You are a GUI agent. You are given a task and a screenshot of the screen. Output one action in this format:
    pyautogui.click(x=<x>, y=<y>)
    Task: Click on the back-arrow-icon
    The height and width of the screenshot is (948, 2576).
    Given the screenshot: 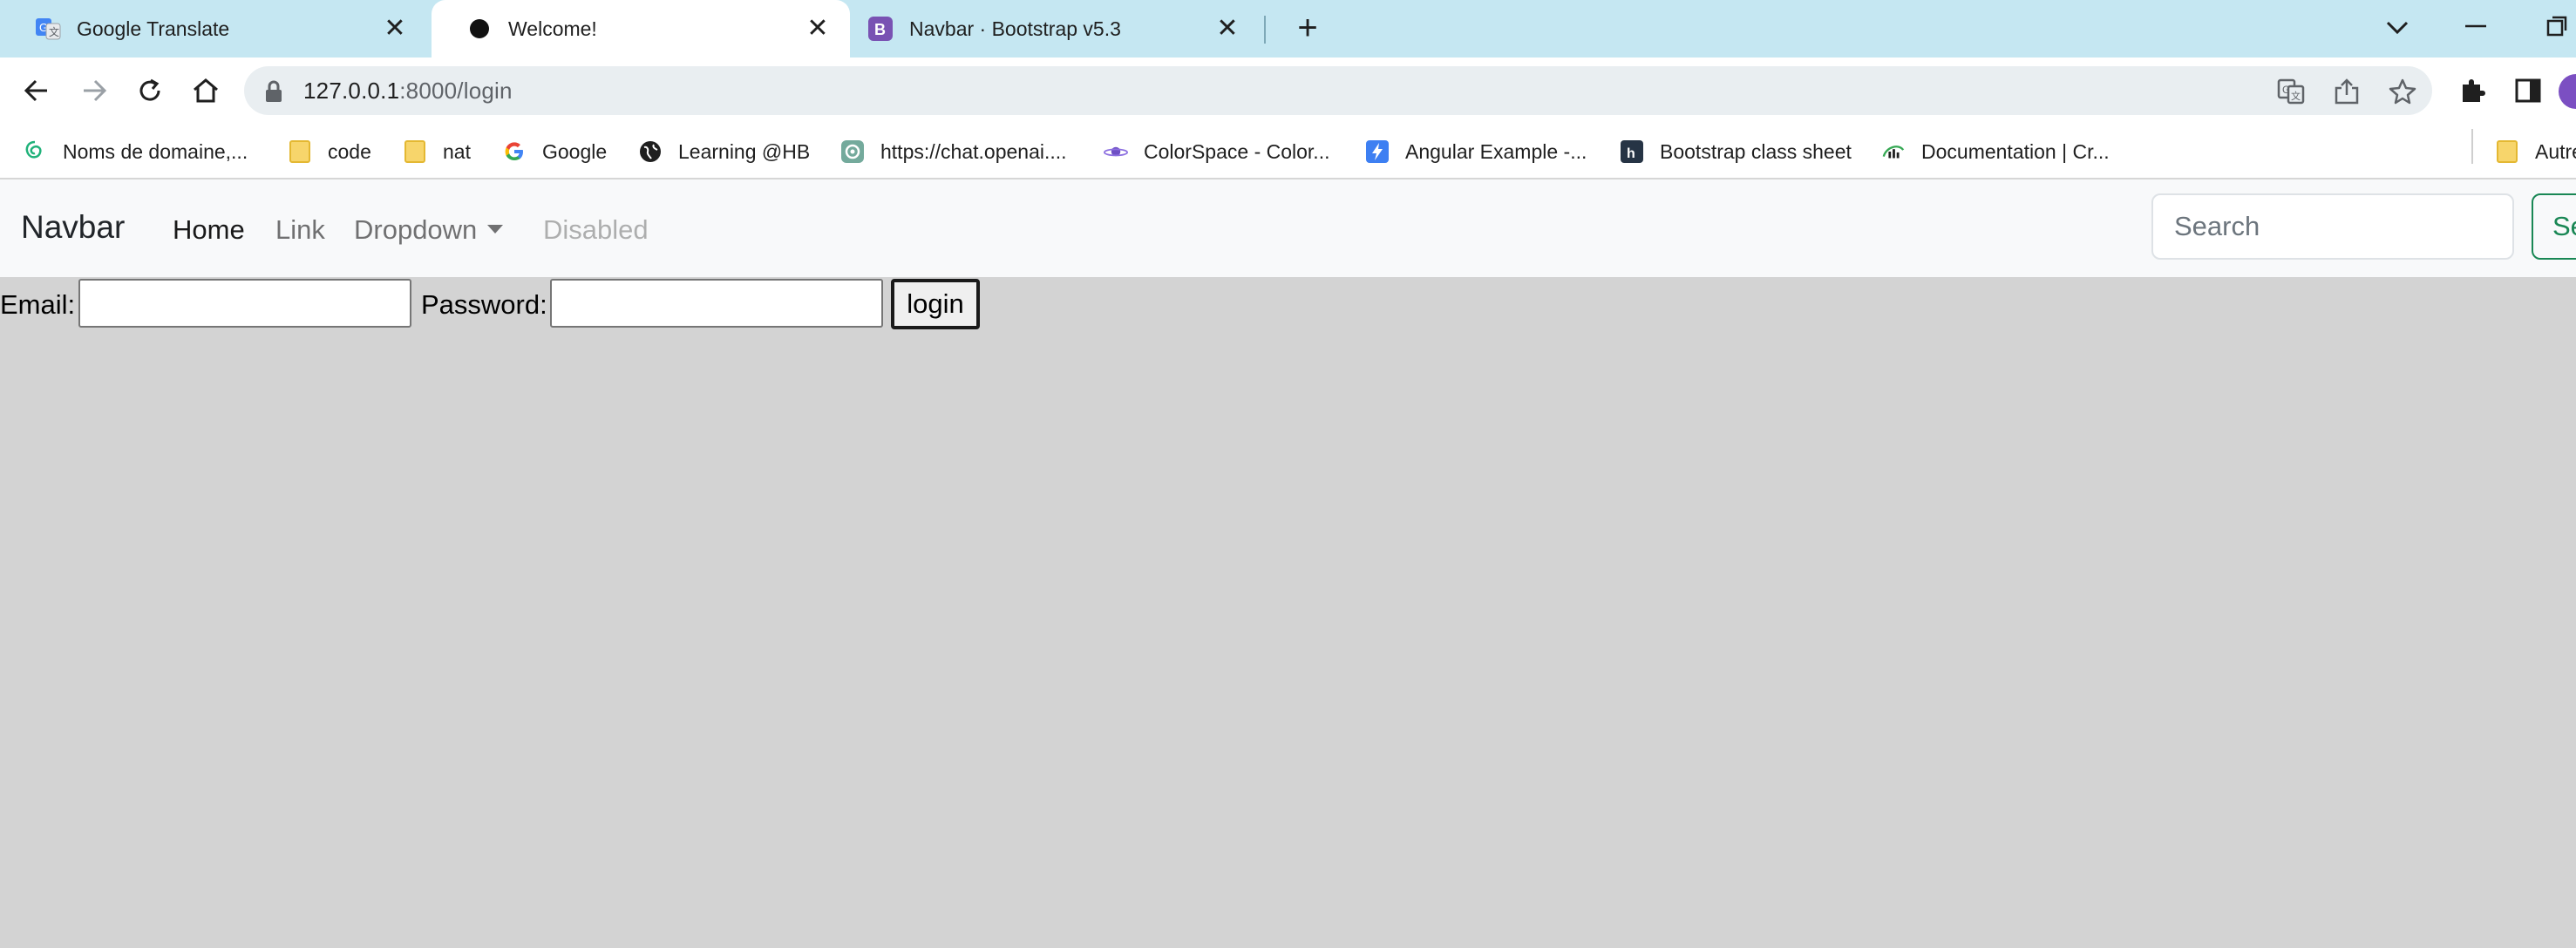 What is the action you would take?
    pyautogui.click(x=36, y=90)
    